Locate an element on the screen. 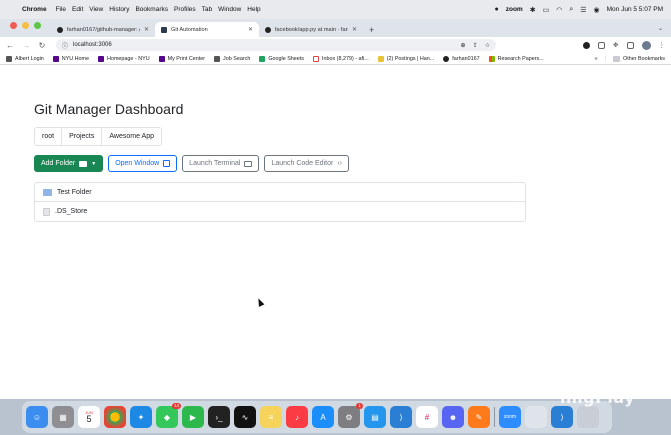 This screenshot has width=671, height=435. info-icon: ⓘ is located at coordinates (65, 45).